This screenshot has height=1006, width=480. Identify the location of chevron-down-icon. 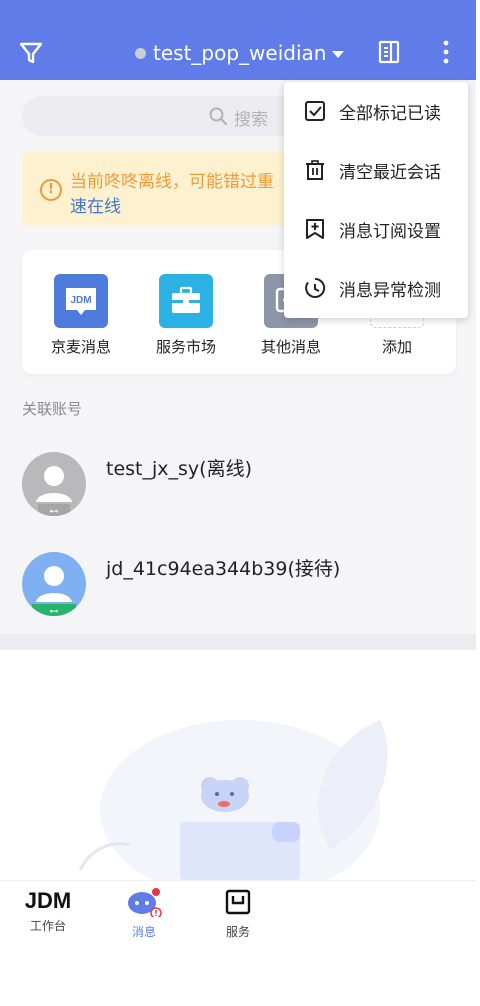
(338, 54).